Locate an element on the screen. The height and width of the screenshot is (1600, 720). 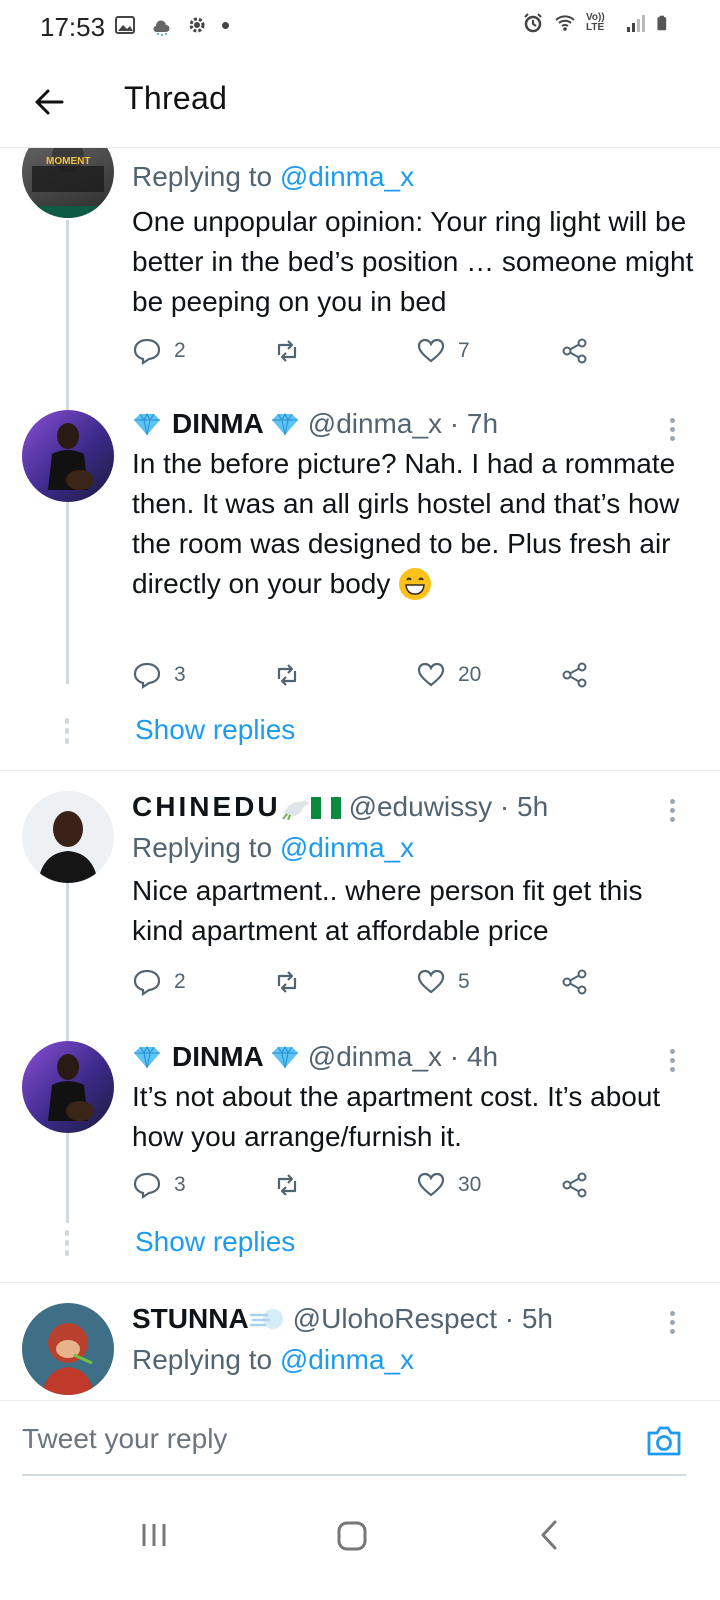
handle-time: @dinma_x · 7h is located at coordinates (403, 423).